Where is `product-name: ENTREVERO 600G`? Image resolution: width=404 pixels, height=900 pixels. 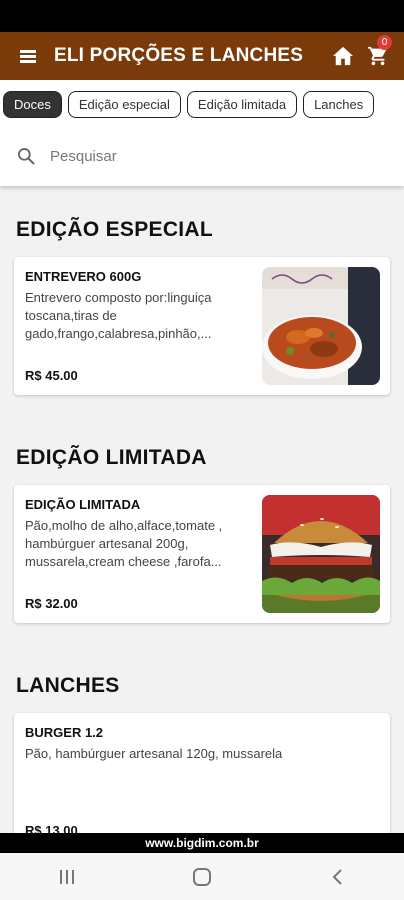
product-name: ENTREVERO 600G is located at coordinates (83, 276).